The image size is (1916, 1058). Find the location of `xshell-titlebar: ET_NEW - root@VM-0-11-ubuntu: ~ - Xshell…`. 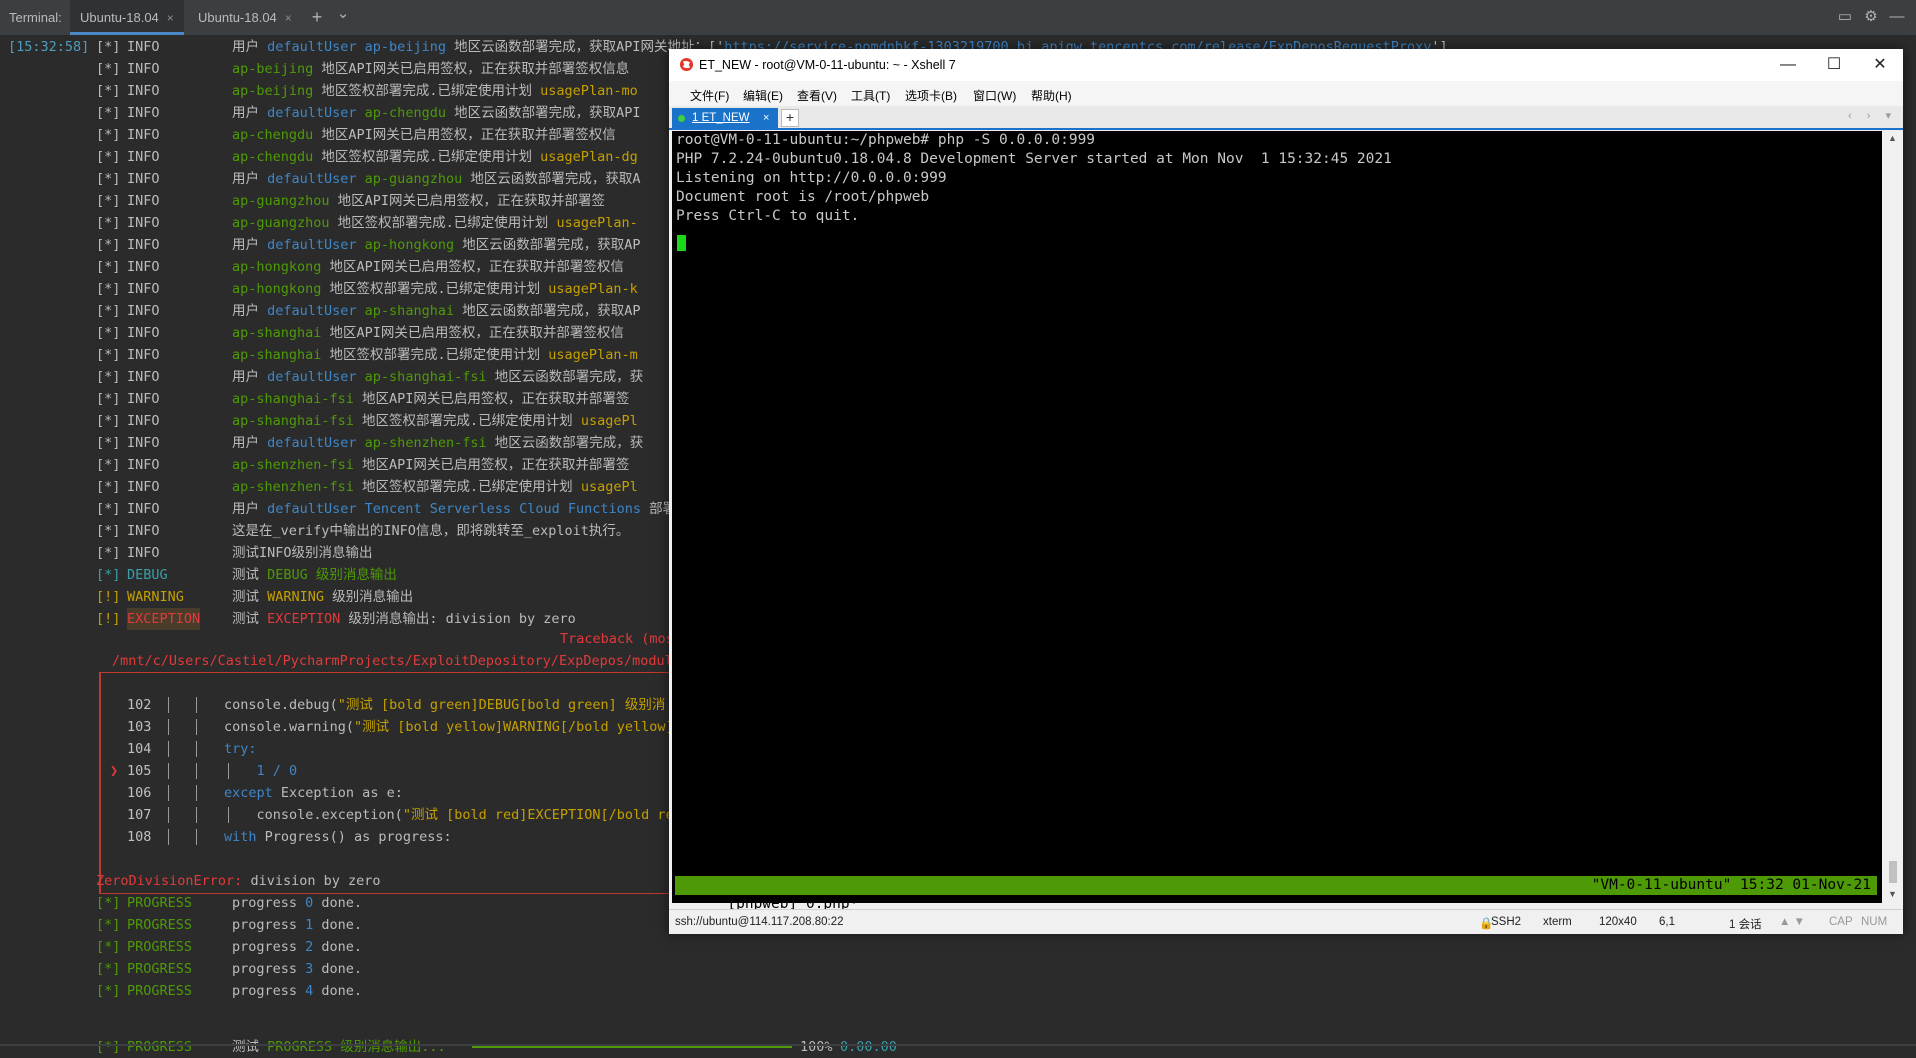

xshell-titlebar: ET_NEW - root@VM-0-11-ubuntu: ~ - Xshell… is located at coordinates (1286, 65).